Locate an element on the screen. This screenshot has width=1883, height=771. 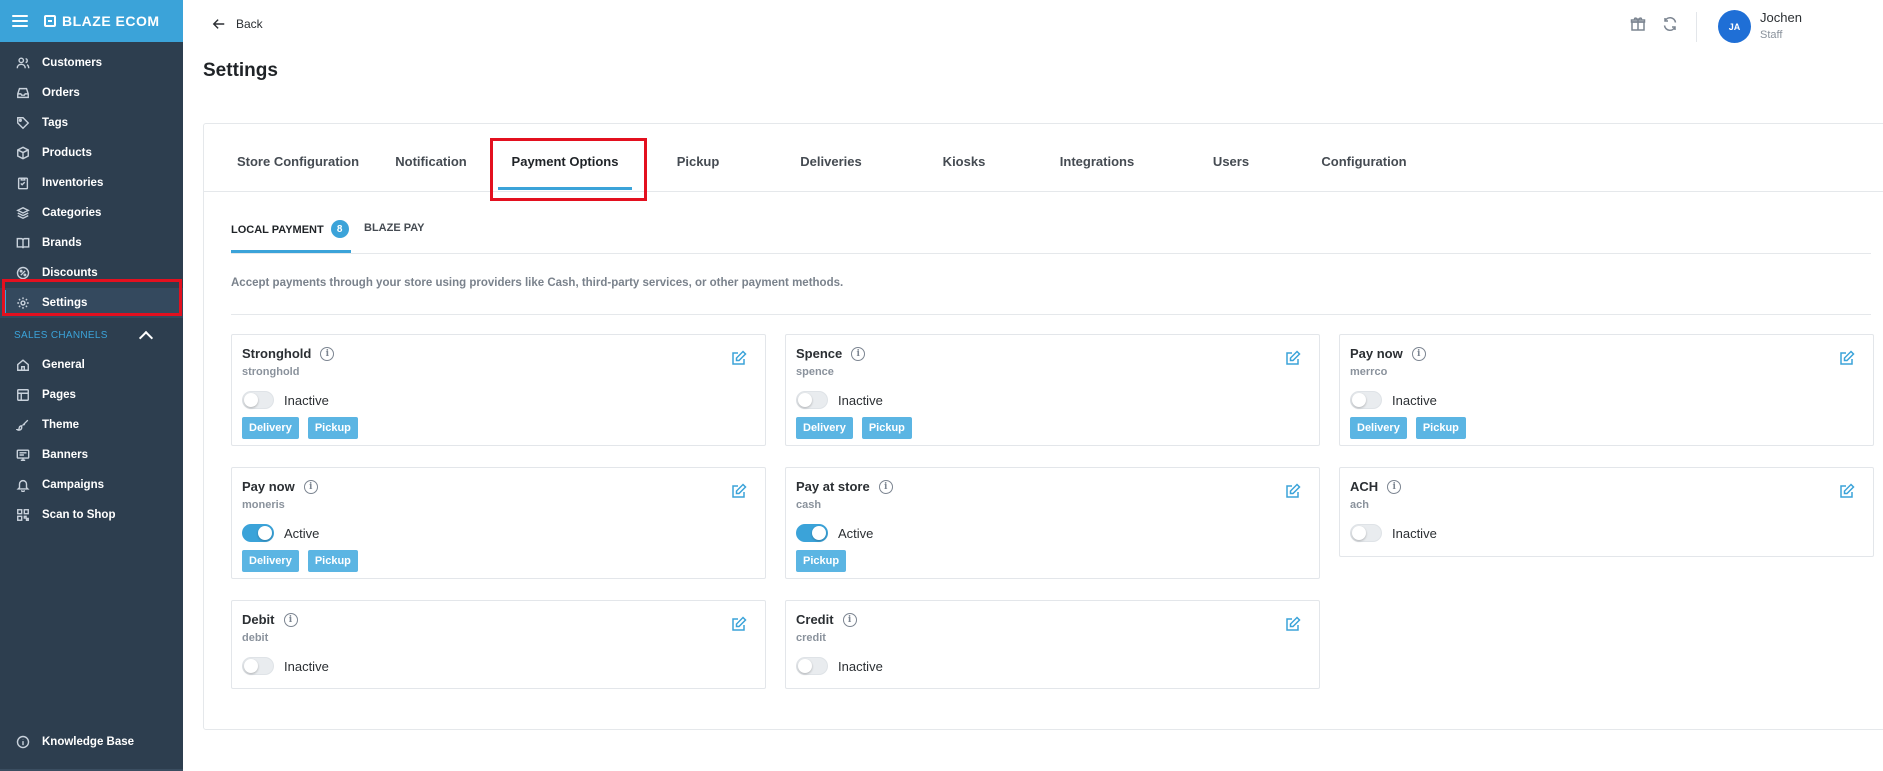
payment-name: Debit i is located at coordinates (270, 619).